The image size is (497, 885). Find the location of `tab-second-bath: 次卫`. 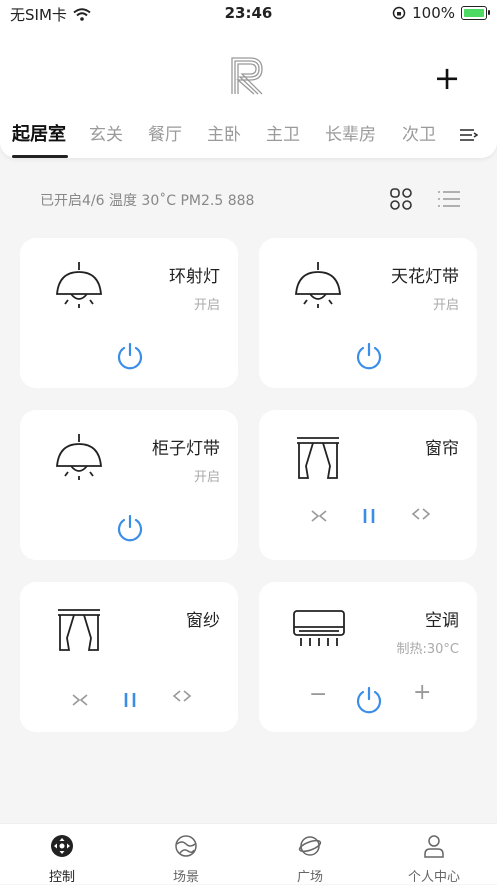

tab-second-bath: 次卫 is located at coordinates (419, 132).